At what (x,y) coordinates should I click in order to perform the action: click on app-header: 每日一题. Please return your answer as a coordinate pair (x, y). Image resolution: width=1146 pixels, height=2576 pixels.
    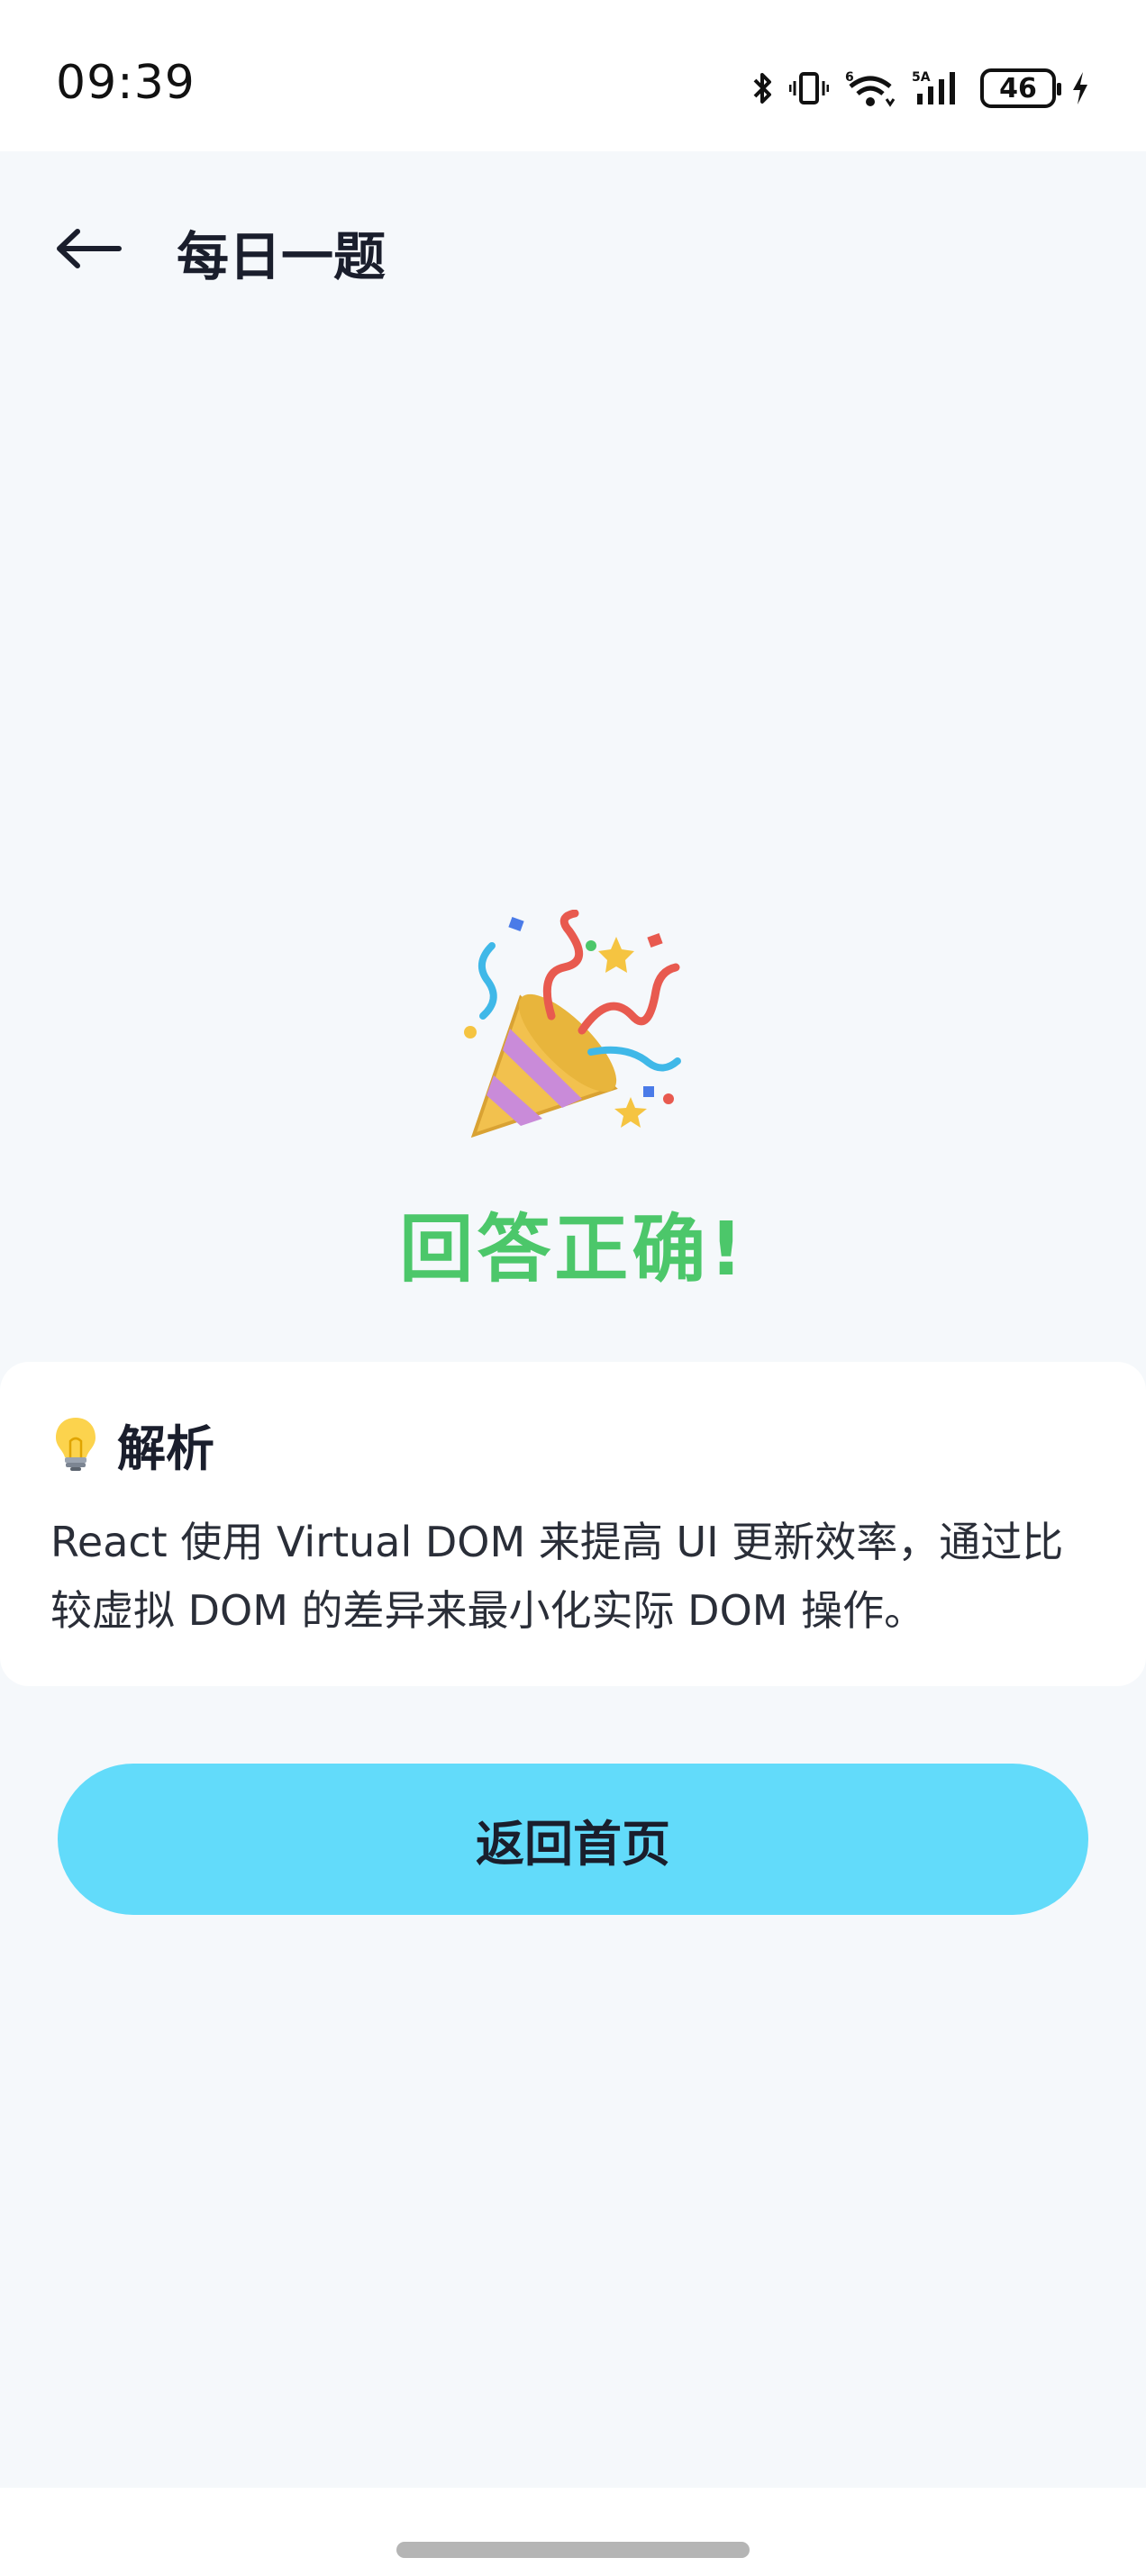
    Looking at the image, I should click on (573, 245).